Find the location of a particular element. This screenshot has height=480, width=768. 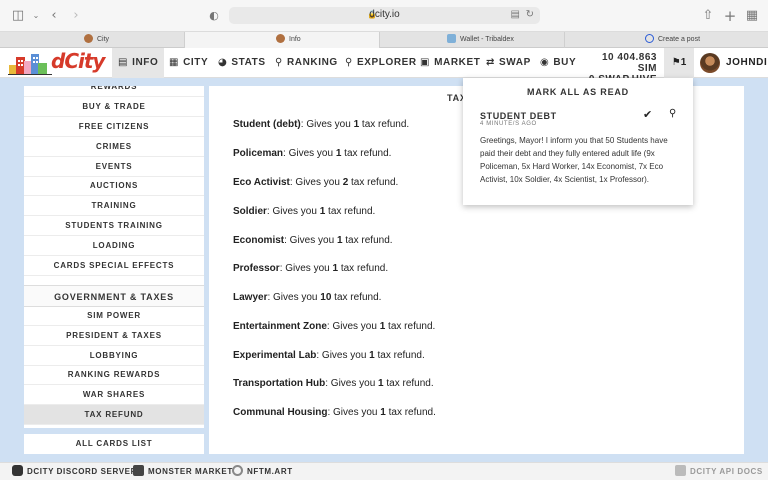

refund-line-professor: Professor: Gives you 1 tax refund. is located at coordinates (311, 268).